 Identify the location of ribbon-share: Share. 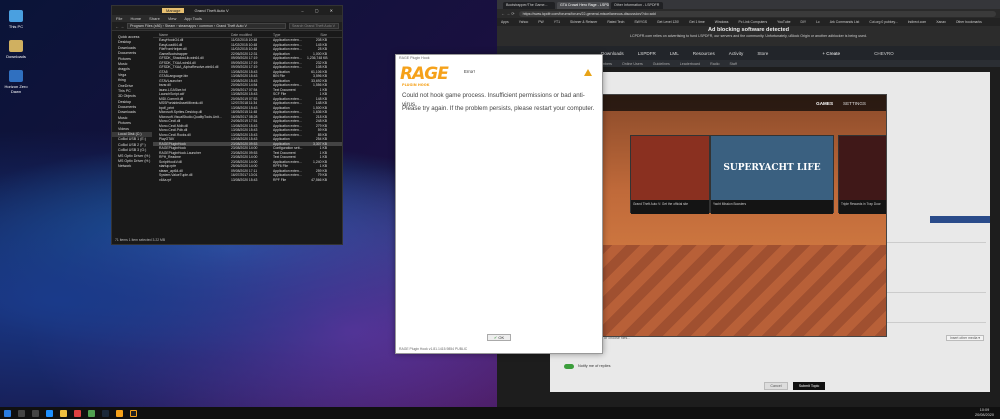
(154, 18).